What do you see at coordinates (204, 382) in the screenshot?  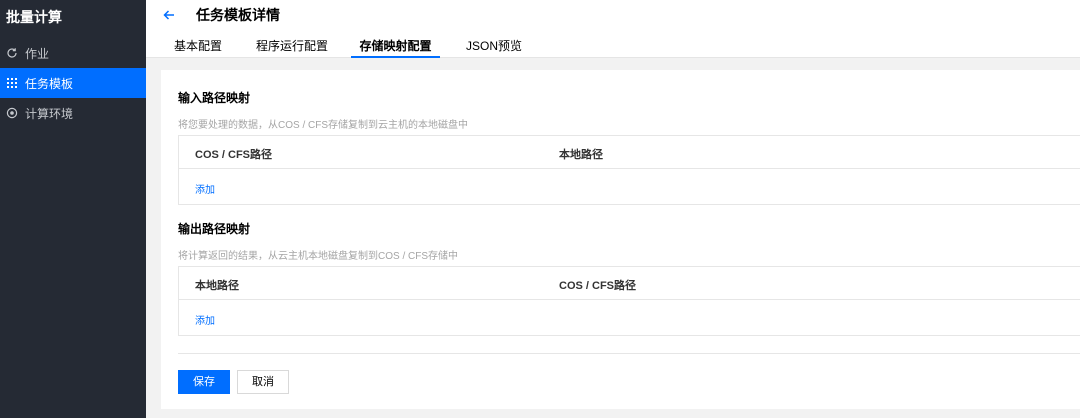 I see `save-button: 保存` at bounding box center [204, 382].